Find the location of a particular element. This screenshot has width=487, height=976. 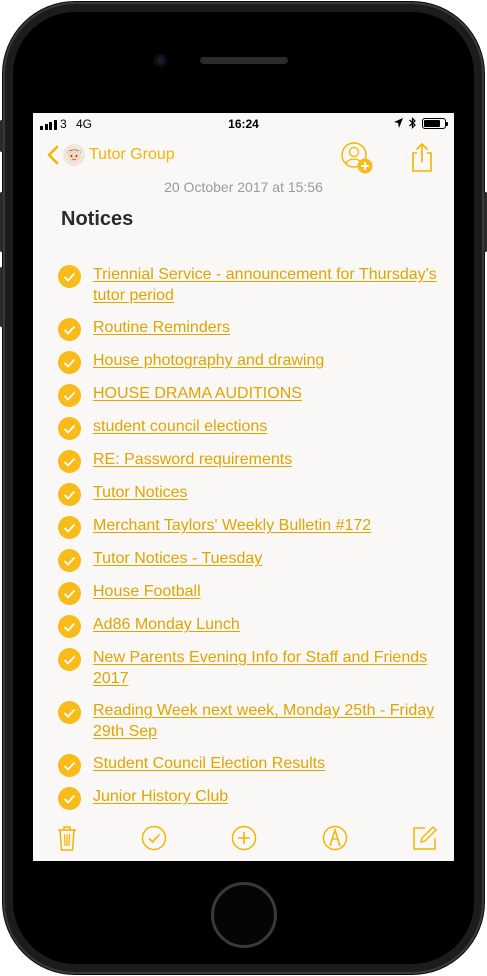

share-button is located at coordinates (422, 157).